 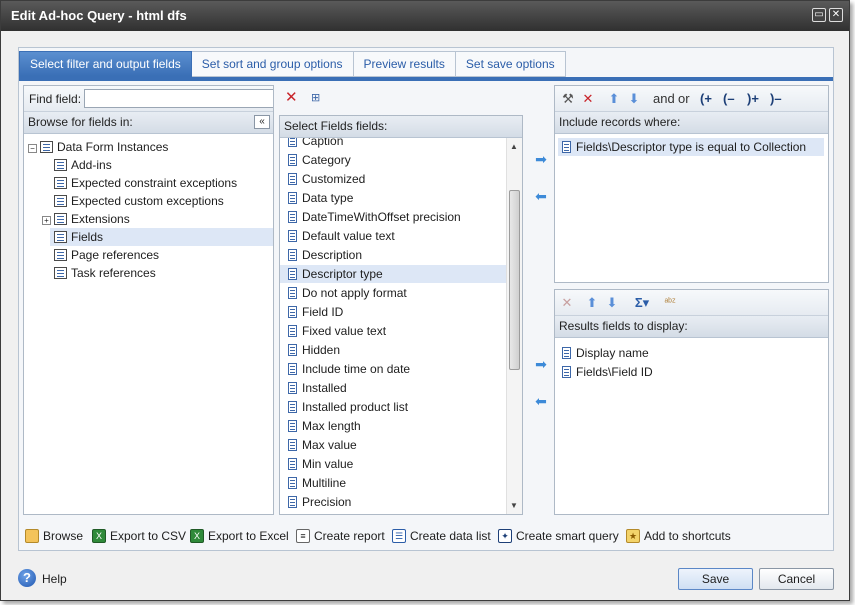 What do you see at coordinates (541, 401) in the screenshot?
I see `remove-output-arrow-icon: ⬅` at bounding box center [541, 401].